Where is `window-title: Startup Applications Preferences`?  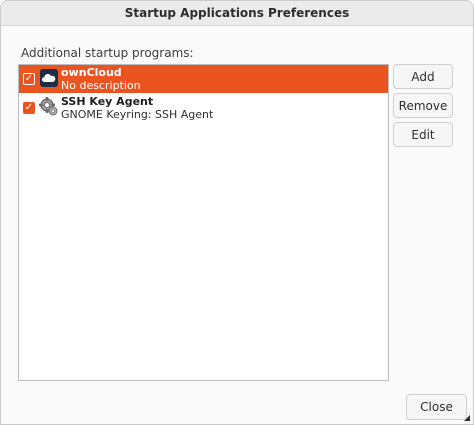 window-title: Startup Applications Preferences is located at coordinates (237, 13).